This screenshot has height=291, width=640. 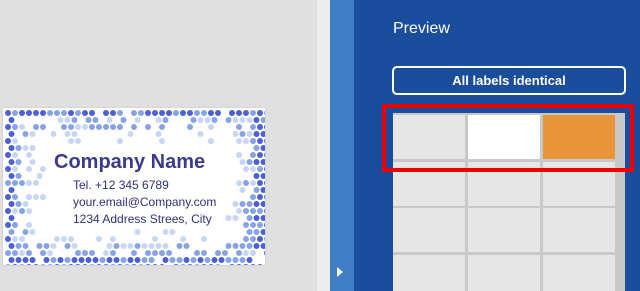 What do you see at coordinates (129, 162) in the screenshot?
I see `company-name-text: Company Name` at bounding box center [129, 162].